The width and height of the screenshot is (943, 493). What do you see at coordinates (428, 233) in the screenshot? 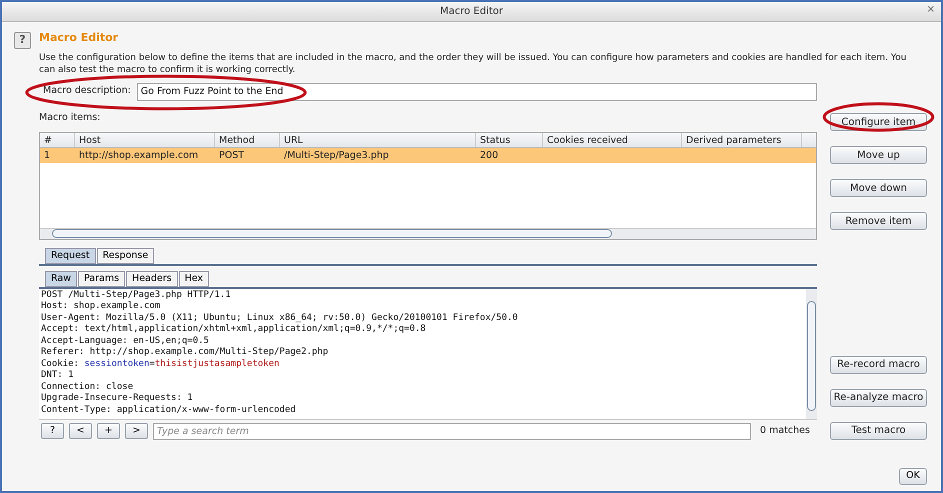
I see `horizontal-scrollbar` at bounding box center [428, 233].